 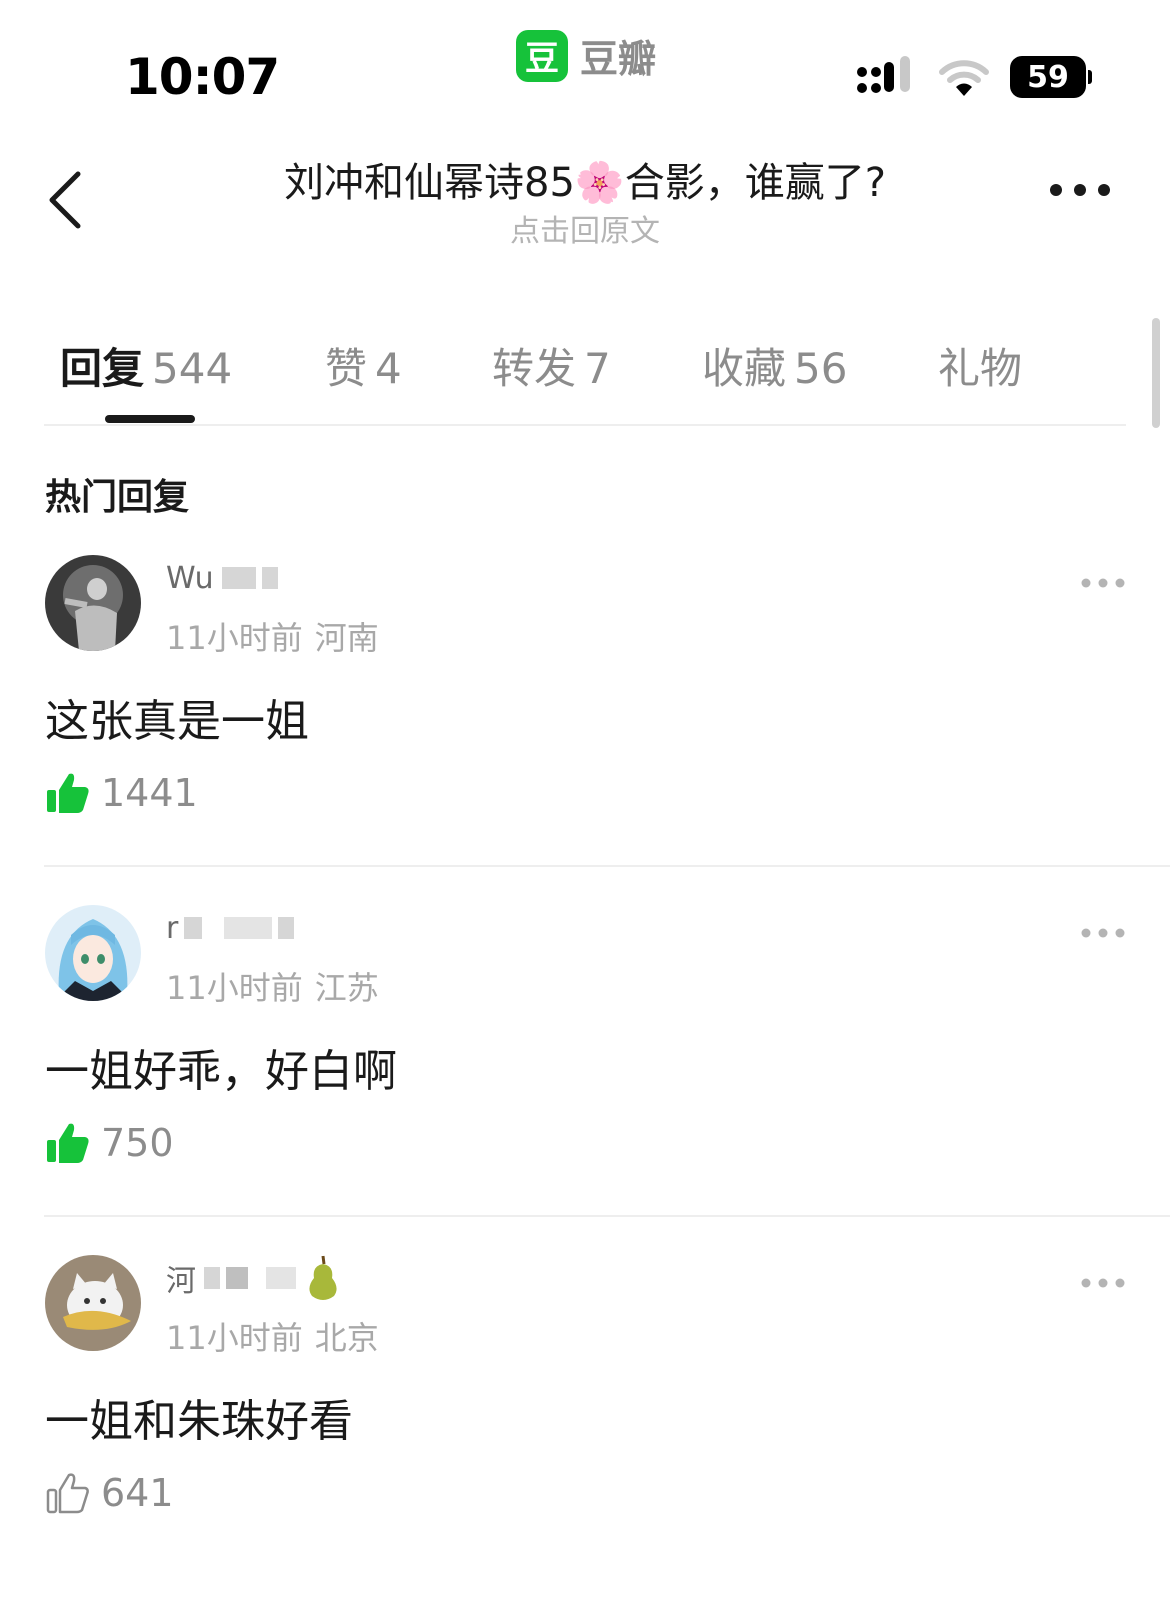 I want to click on battery-icon: 59, so click(x=1051, y=77).